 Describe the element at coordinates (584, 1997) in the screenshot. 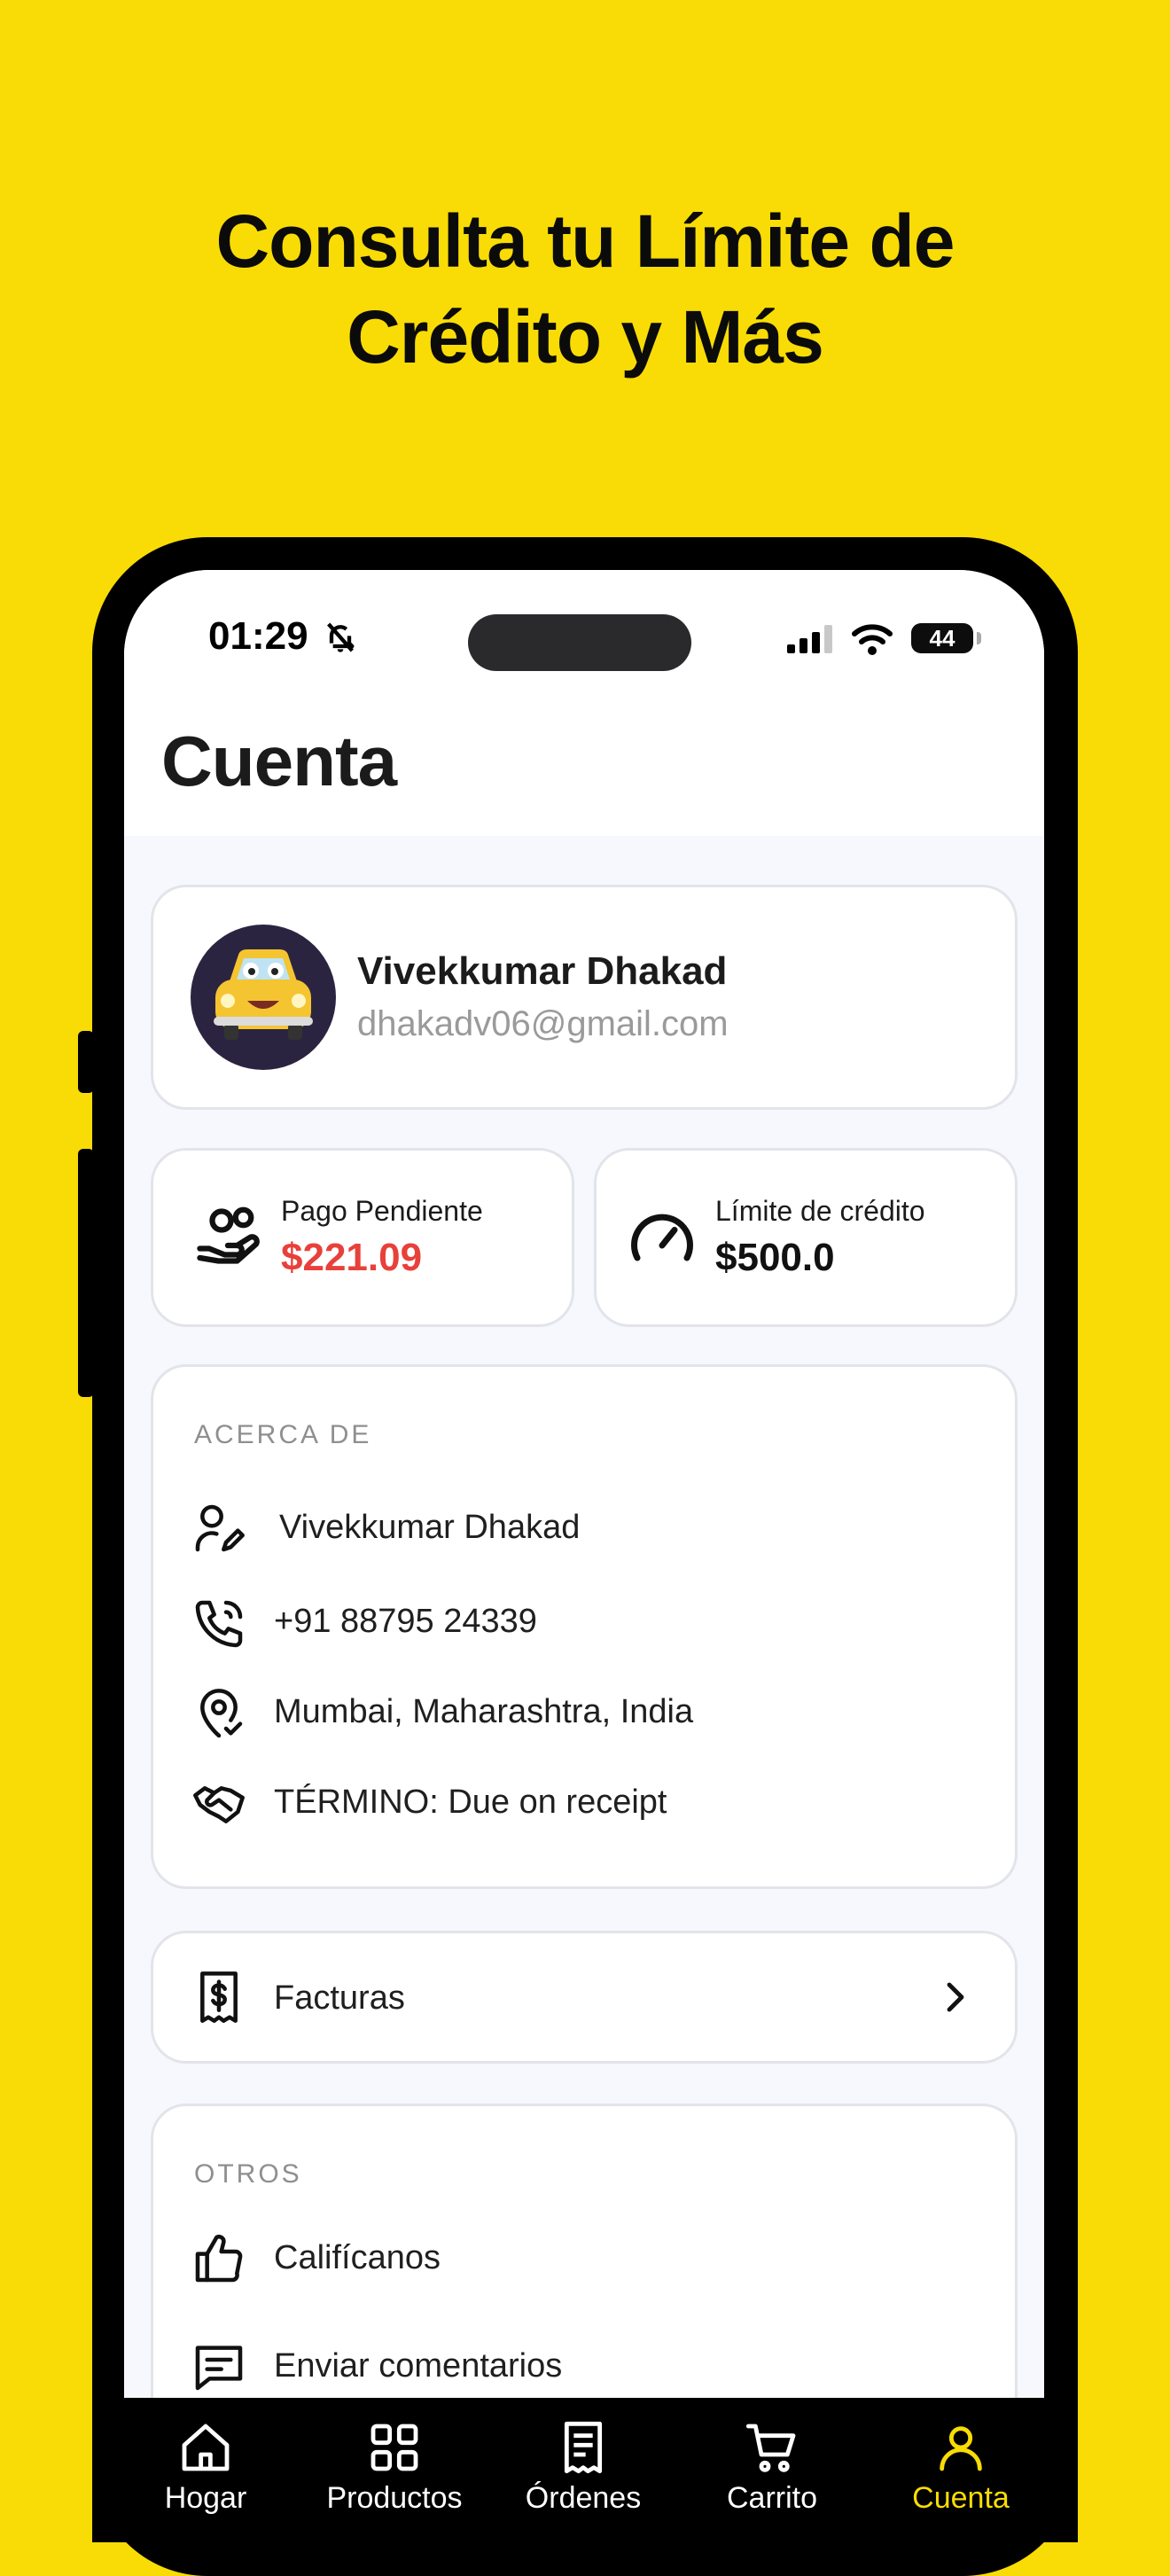

I see `invoices-row: Facturas` at that location.